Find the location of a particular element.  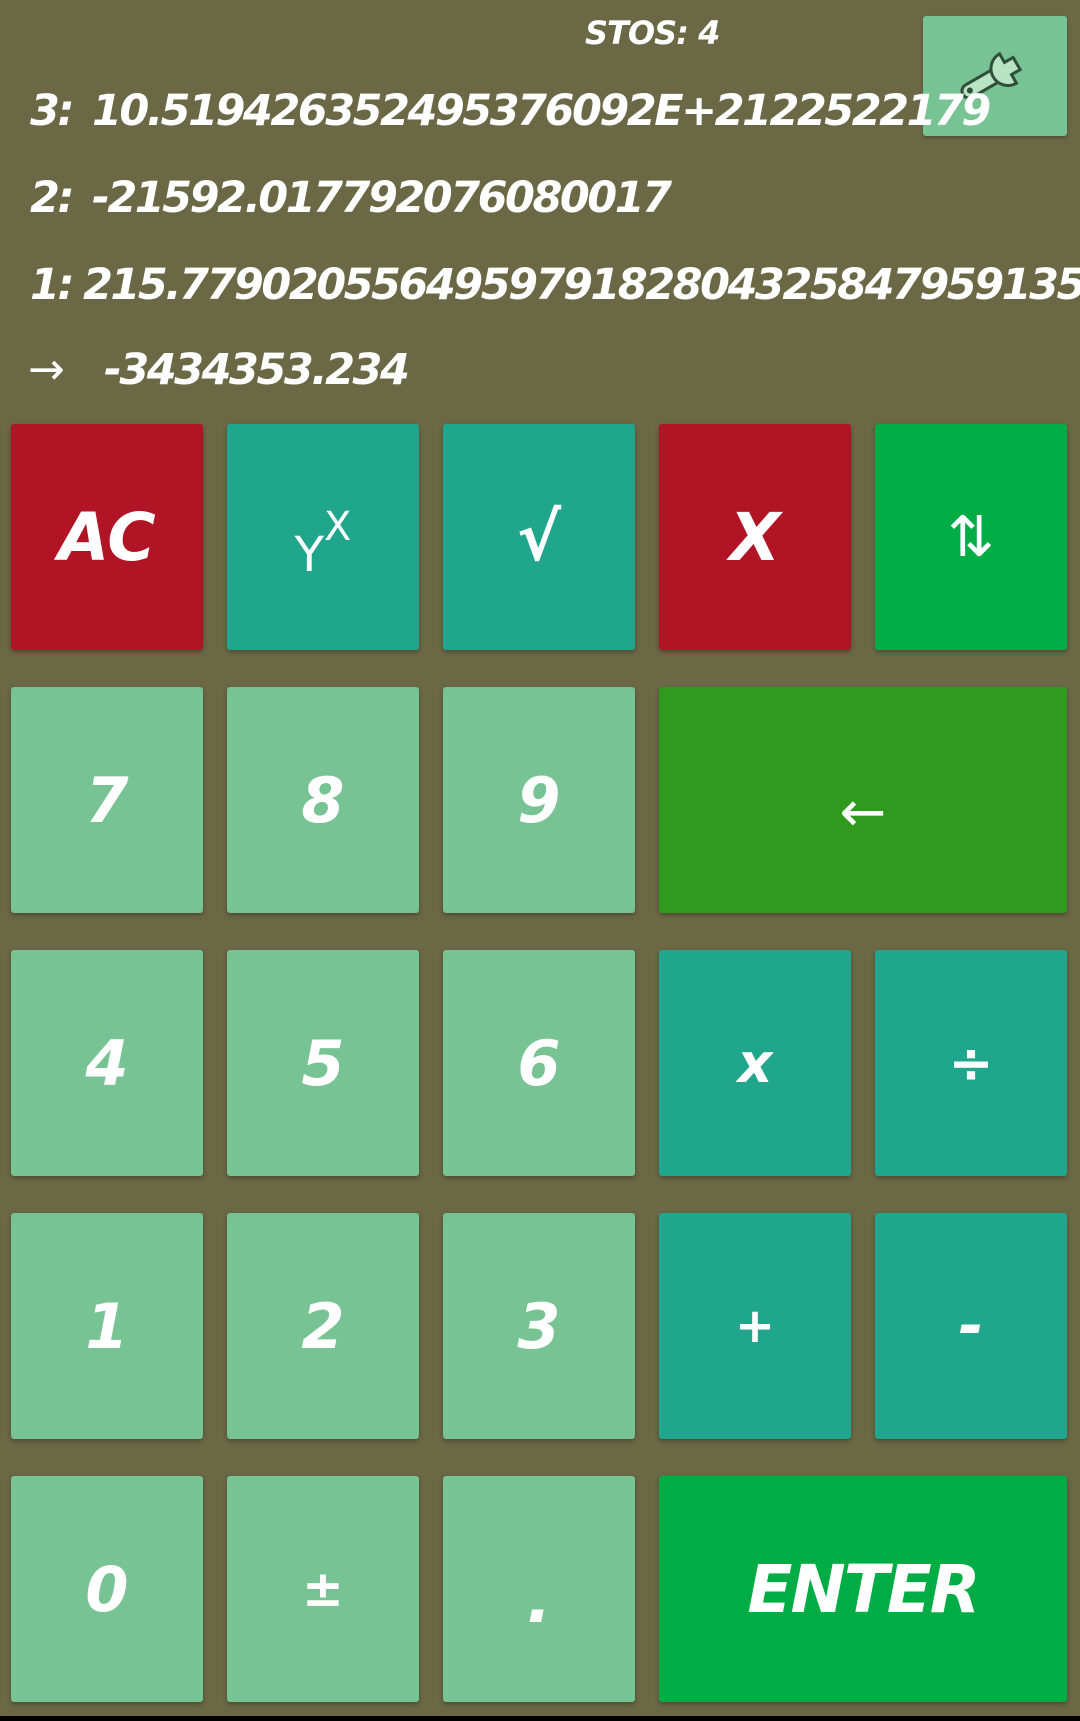

digit-label: 1 is located at coordinates (107, 1326).